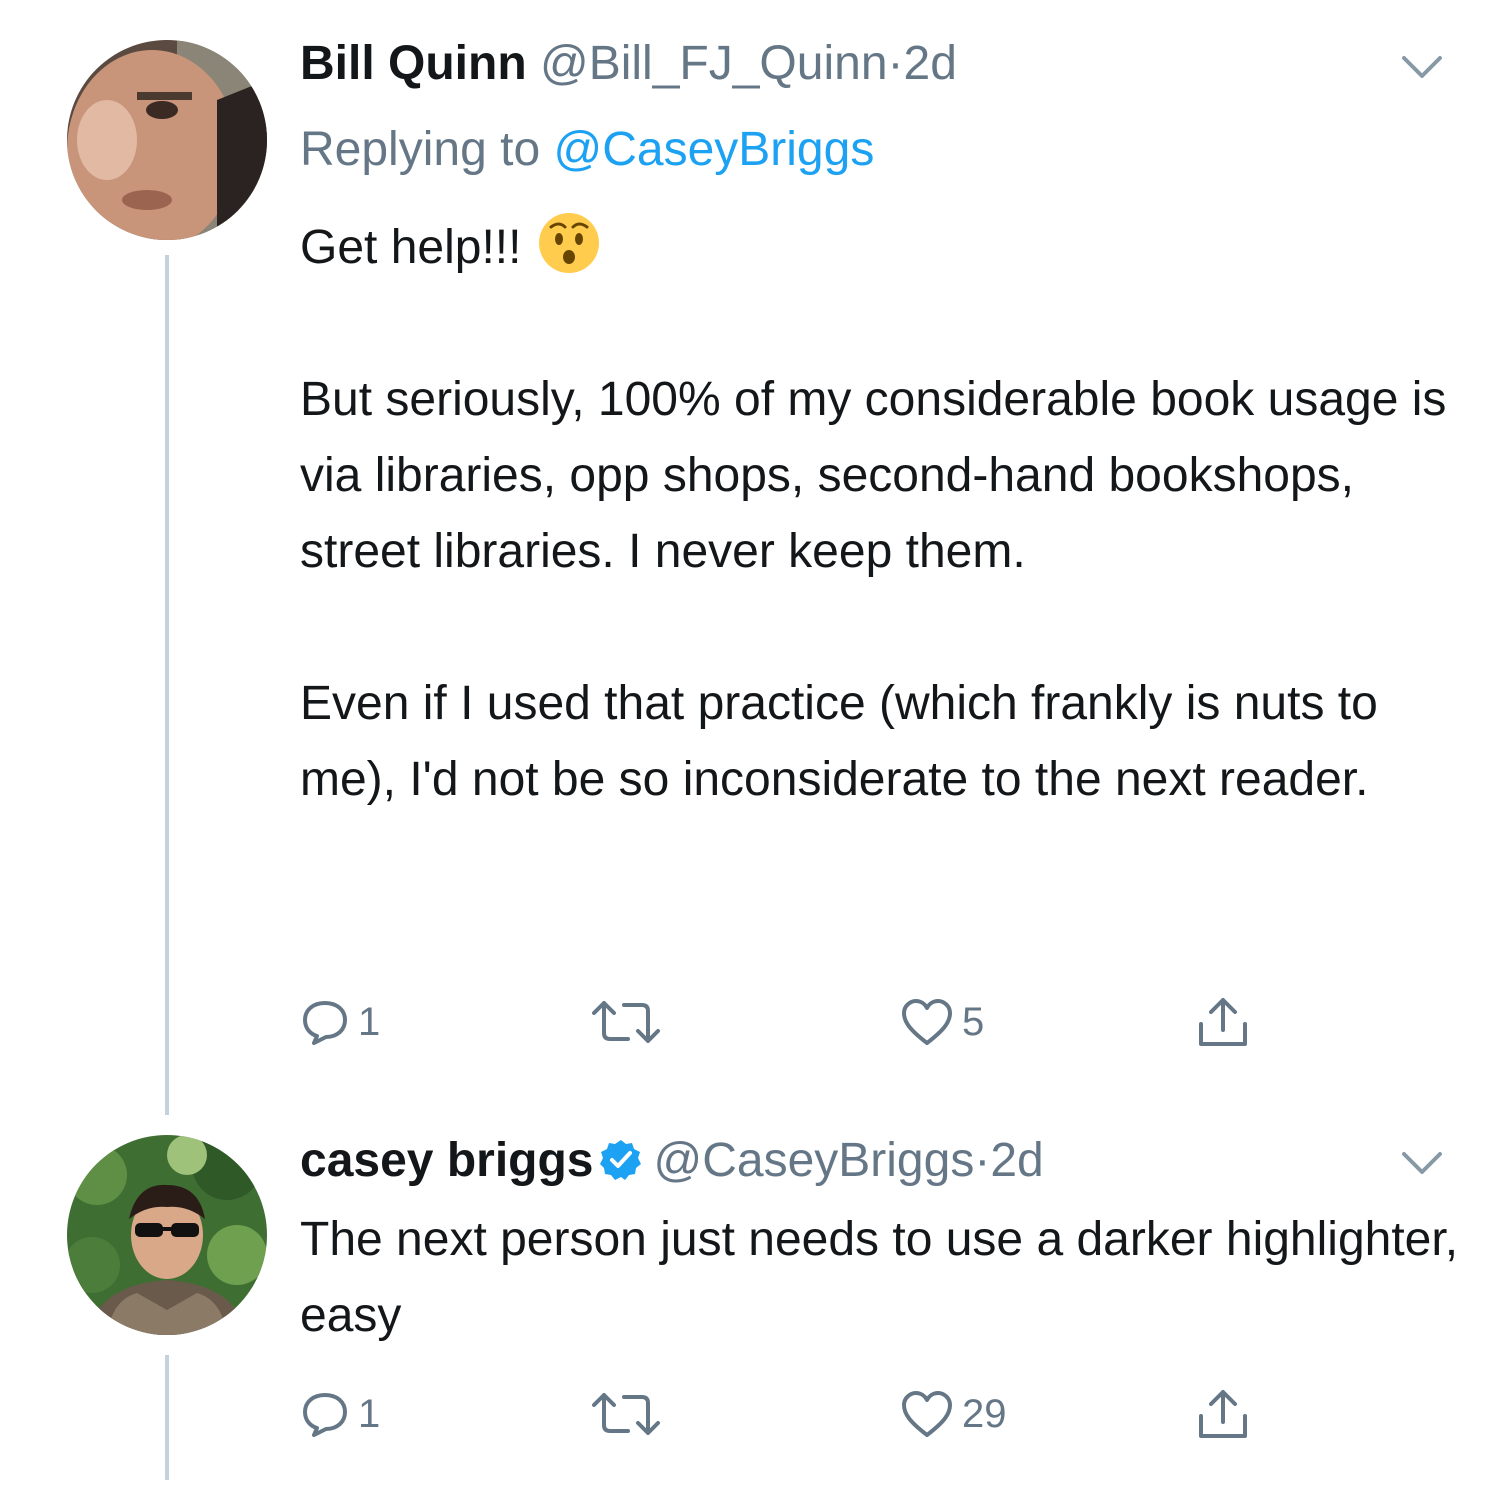 This screenshot has height=1500, width=1500. I want to click on like-count: 5, so click(973, 1021).